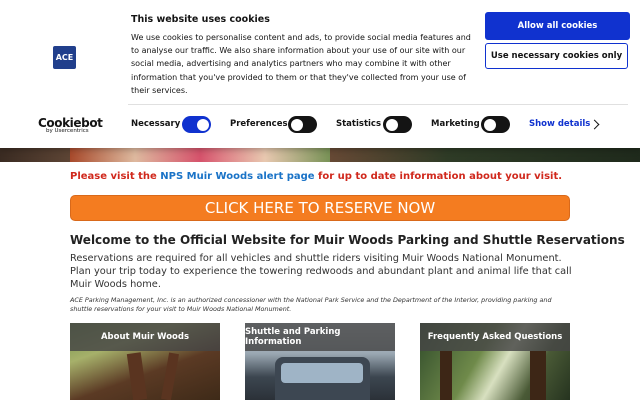 This screenshot has width=640, height=400. What do you see at coordinates (378, 104) in the screenshot?
I see `divider` at bounding box center [378, 104].